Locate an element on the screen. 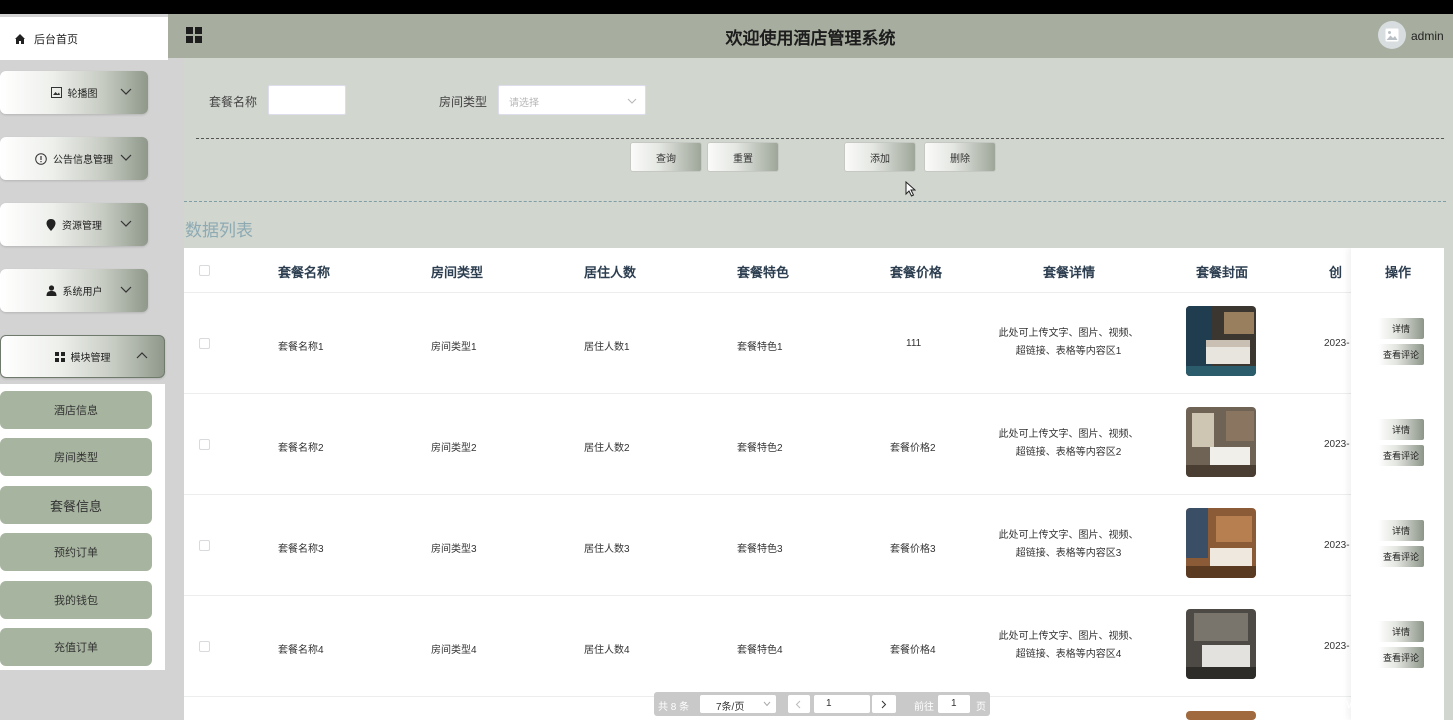 The width and height of the screenshot is (1453, 720). submenu-item-wallet: 我的钱包 is located at coordinates (76, 600).